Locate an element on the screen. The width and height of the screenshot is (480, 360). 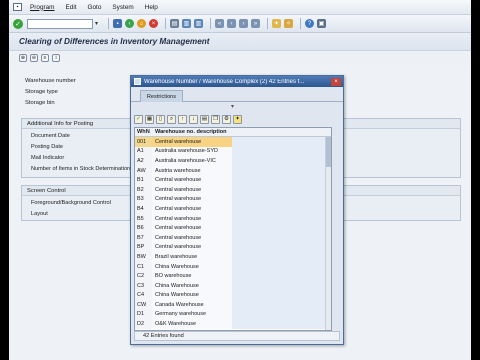
enter-icon: ✓ is located at coordinates (18, 23).